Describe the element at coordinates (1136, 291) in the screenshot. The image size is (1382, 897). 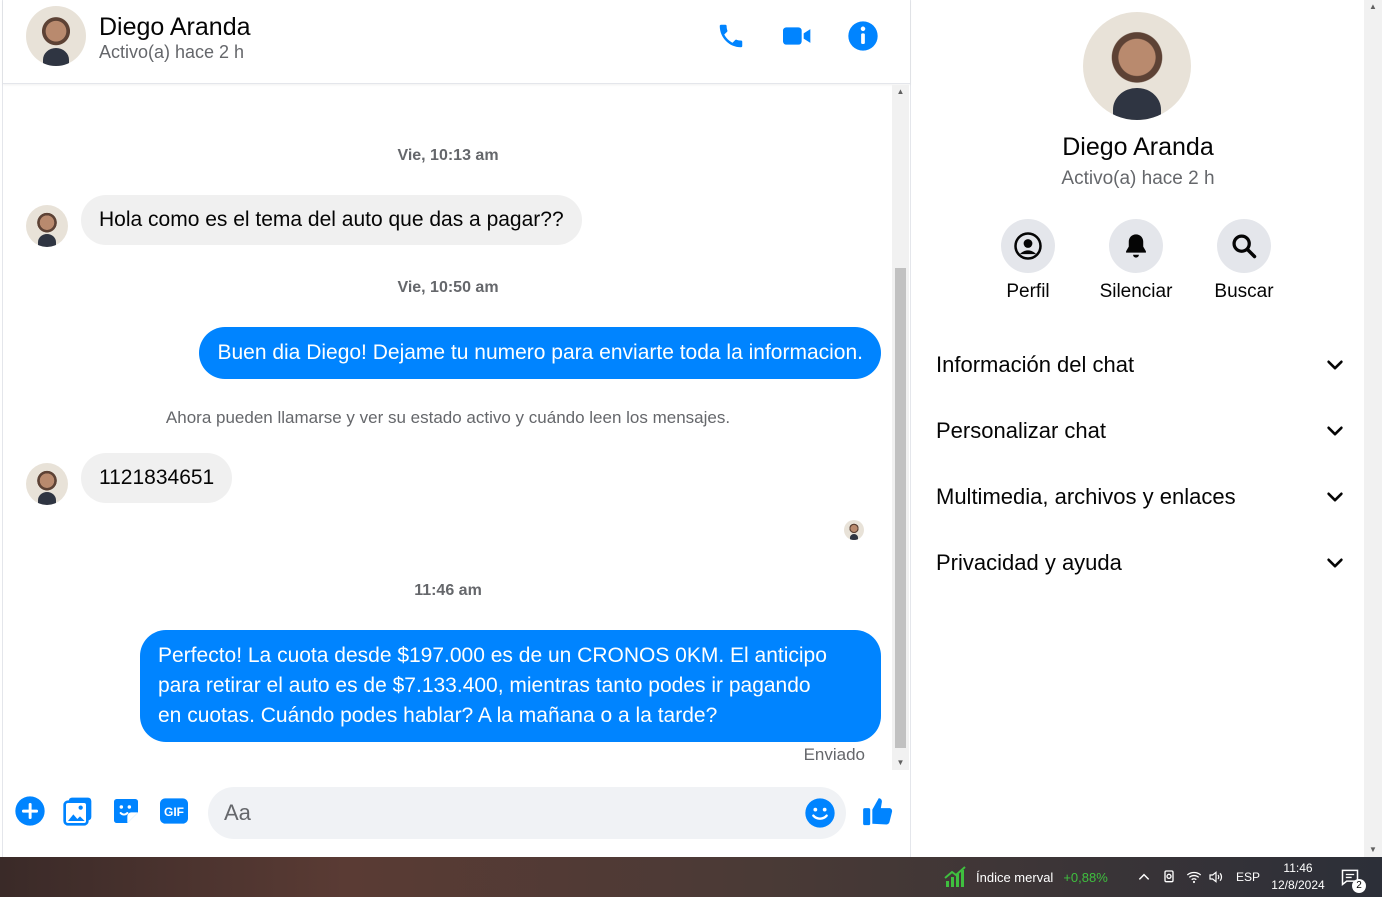
I see `mute-action-label: Silenciar` at that location.